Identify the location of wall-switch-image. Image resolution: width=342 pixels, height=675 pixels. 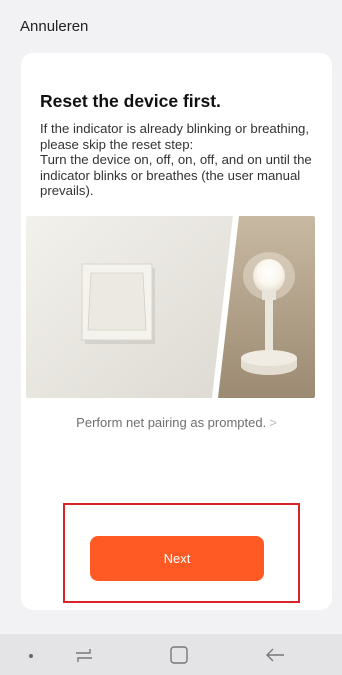
(118, 303).